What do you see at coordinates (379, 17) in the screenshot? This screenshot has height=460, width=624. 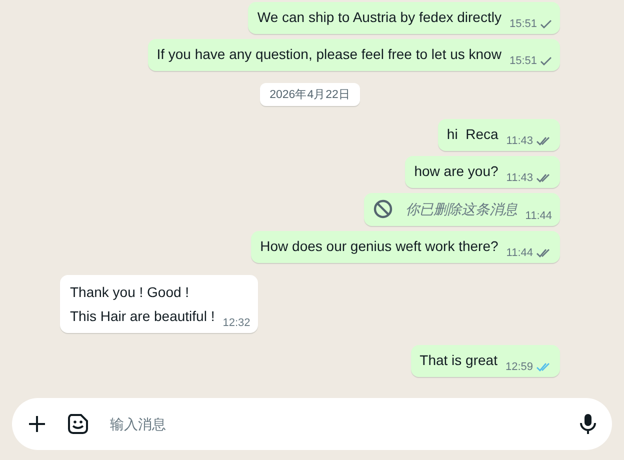 I see `message-text: We can ship to Austria by fedex directly` at bounding box center [379, 17].